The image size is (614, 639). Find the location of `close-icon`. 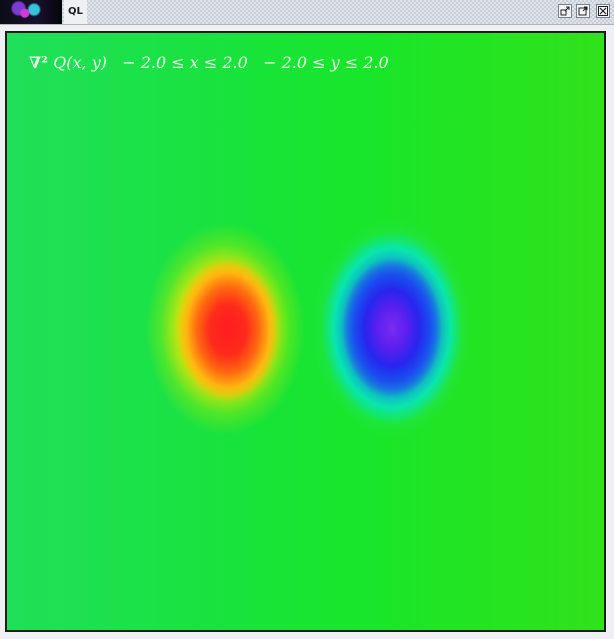

close-icon is located at coordinates (603, 11).